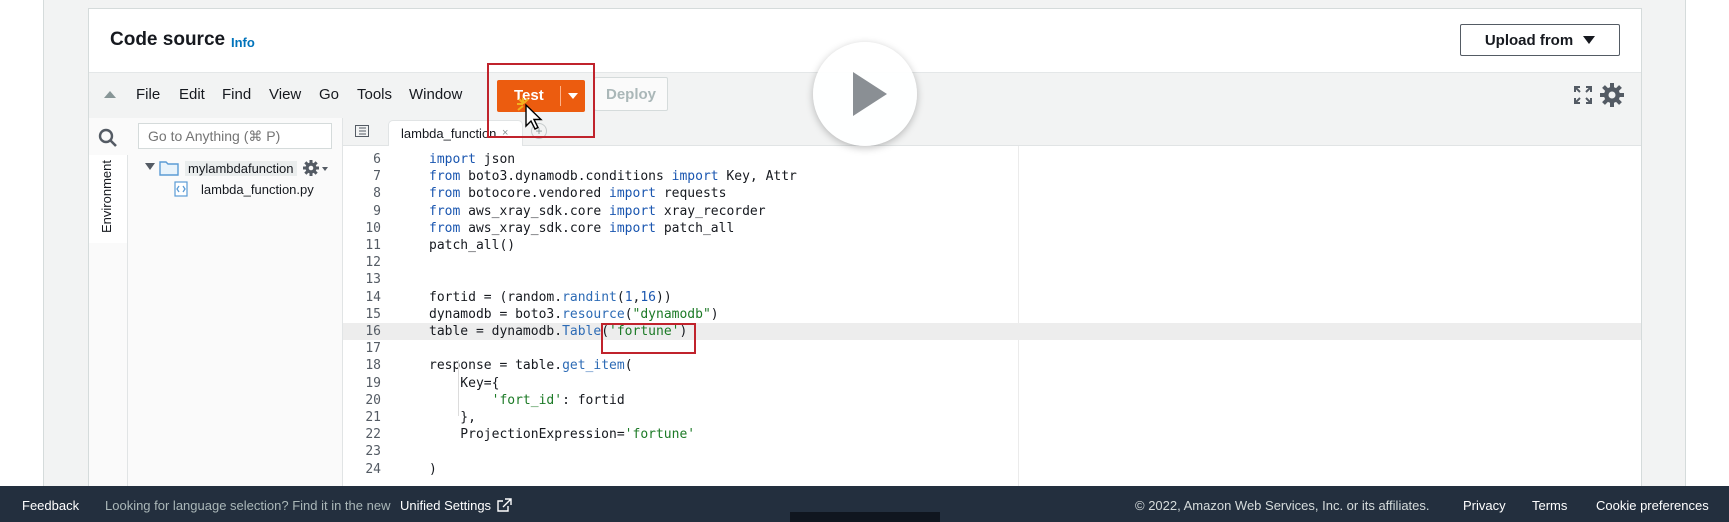 This screenshot has height=522, width=1729. Describe the element at coordinates (373, 452) in the screenshot. I see `line-number: 23` at that location.